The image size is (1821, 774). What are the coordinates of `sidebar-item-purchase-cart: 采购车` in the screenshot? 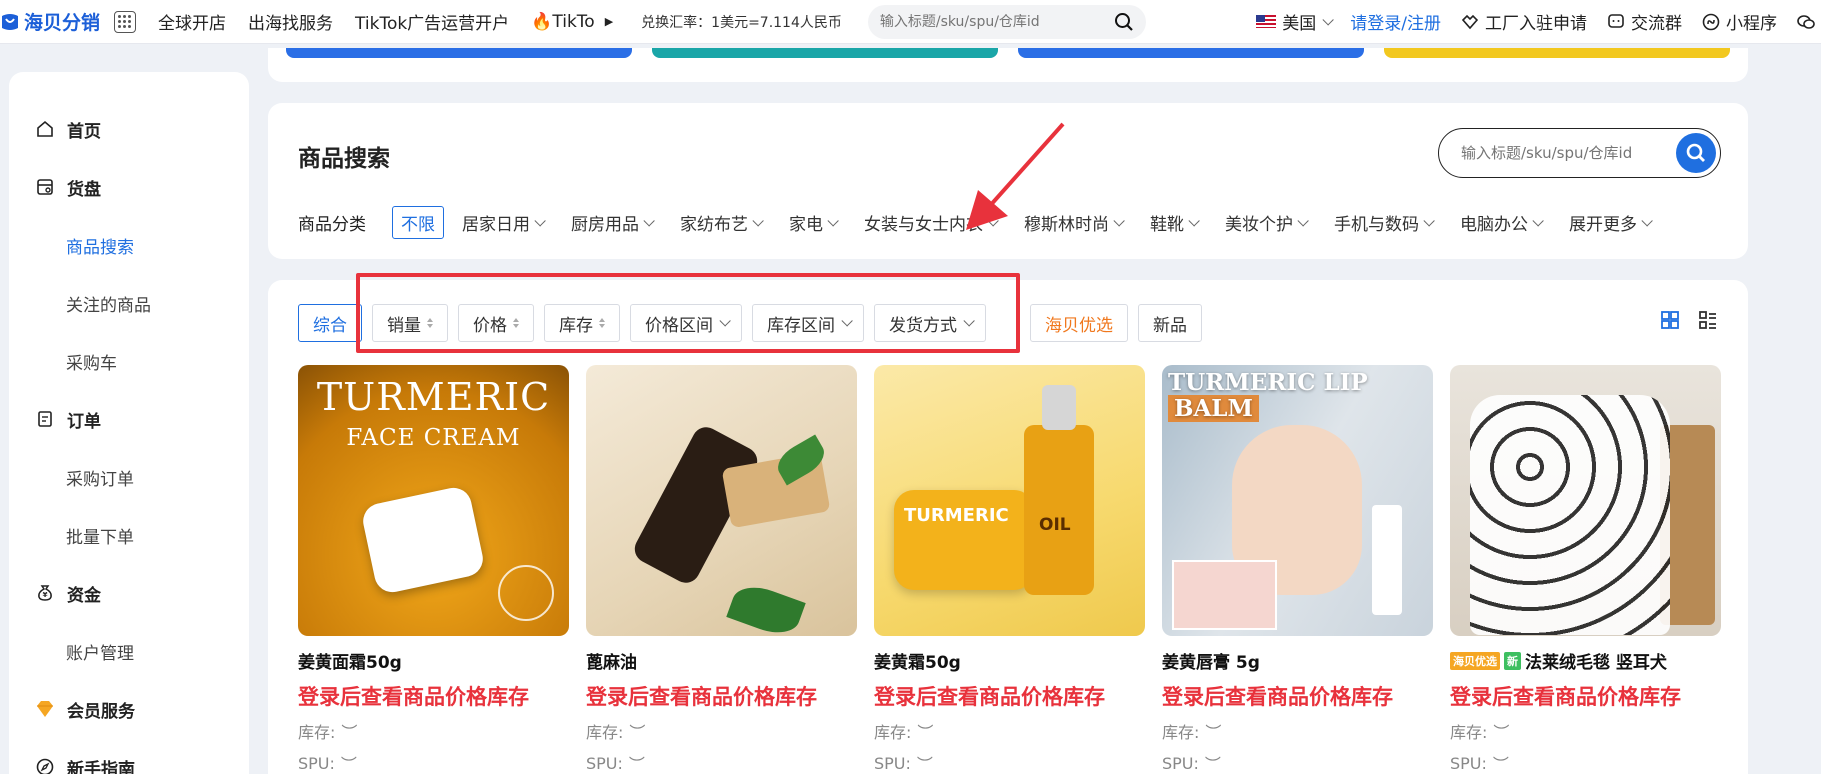 It's located at (129, 361).